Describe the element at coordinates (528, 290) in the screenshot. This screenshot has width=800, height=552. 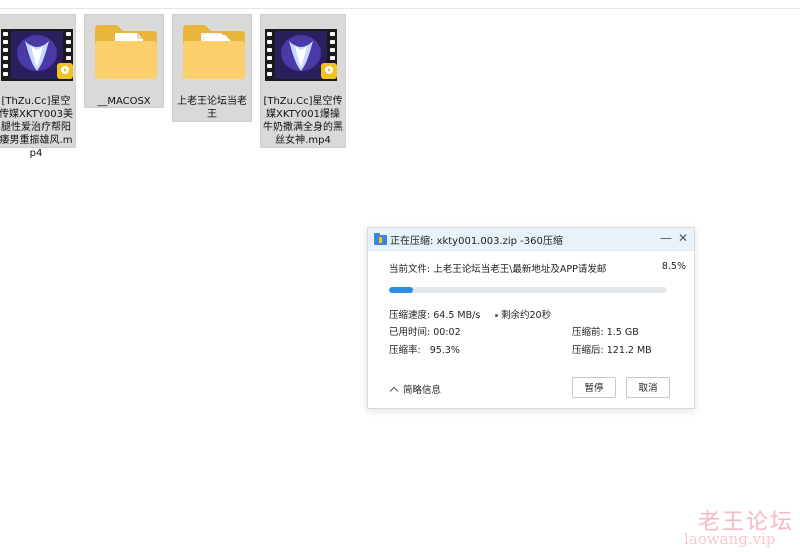
I see `progress-bar` at that location.